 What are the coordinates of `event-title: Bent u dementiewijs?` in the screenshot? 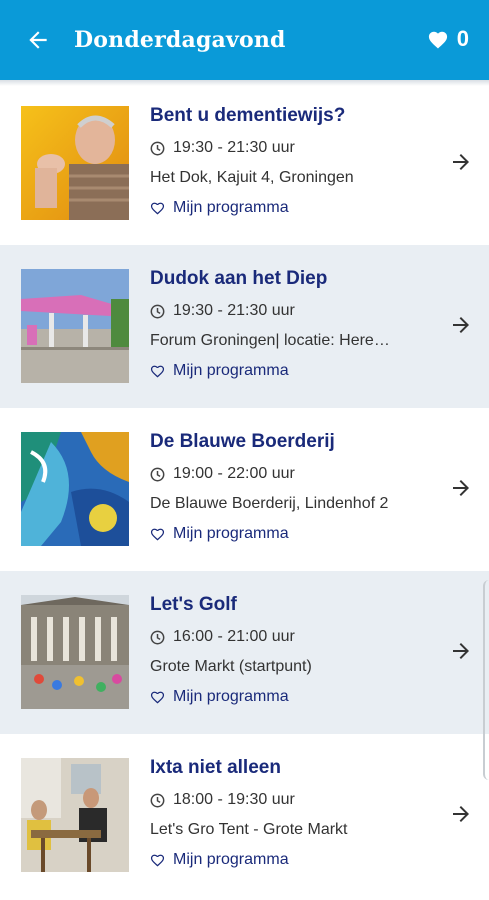 It's located at (292, 116).